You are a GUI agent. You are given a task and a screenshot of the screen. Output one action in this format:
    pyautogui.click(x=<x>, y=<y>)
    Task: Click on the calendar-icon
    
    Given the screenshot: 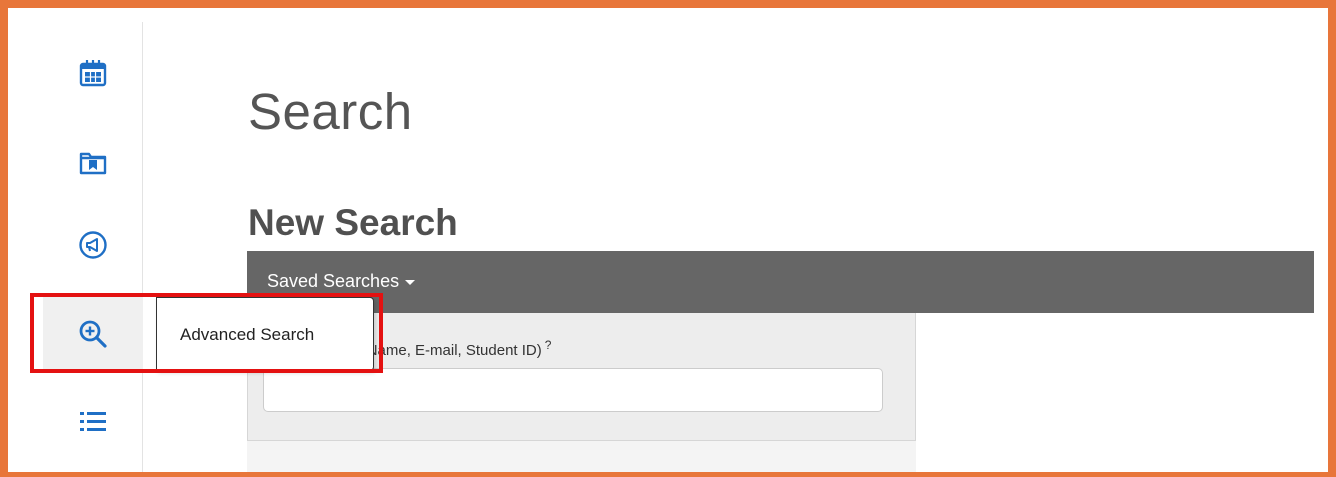 What is the action you would take?
    pyautogui.click(x=93, y=73)
    